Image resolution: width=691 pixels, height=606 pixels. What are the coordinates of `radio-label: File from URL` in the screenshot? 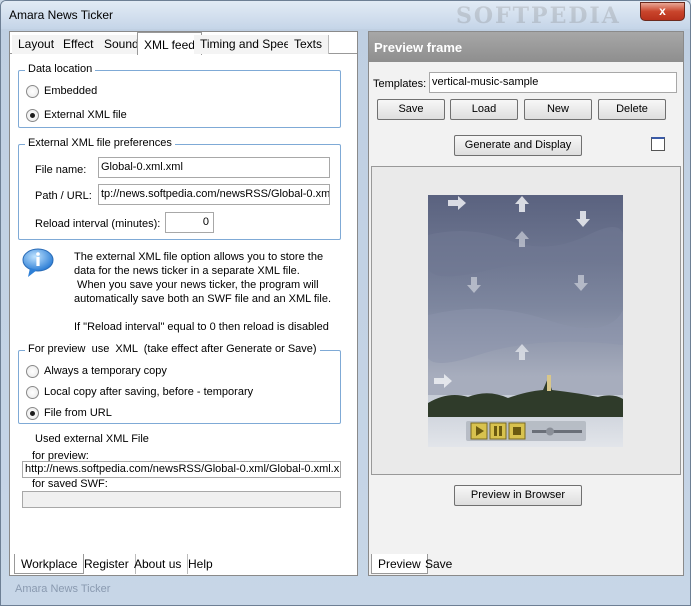 It's located at (78, 413).